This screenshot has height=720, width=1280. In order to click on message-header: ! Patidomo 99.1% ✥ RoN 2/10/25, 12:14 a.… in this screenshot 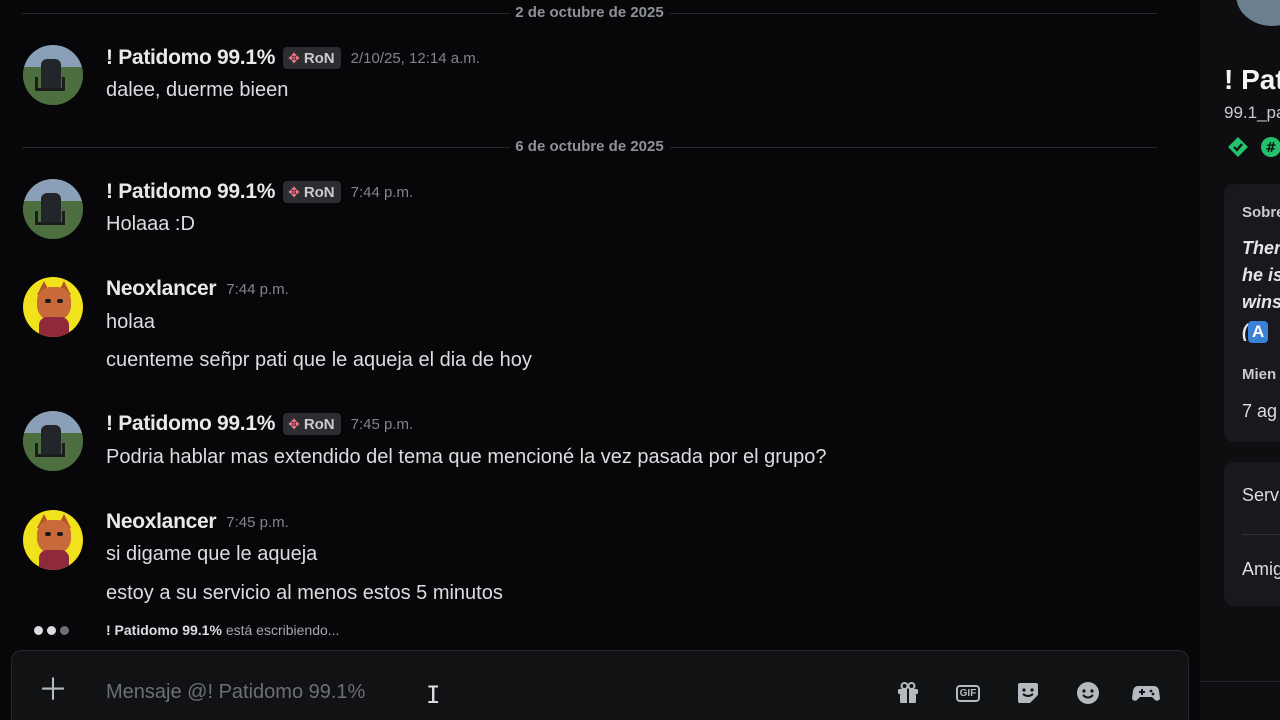, I will do `click(293, 58)`.